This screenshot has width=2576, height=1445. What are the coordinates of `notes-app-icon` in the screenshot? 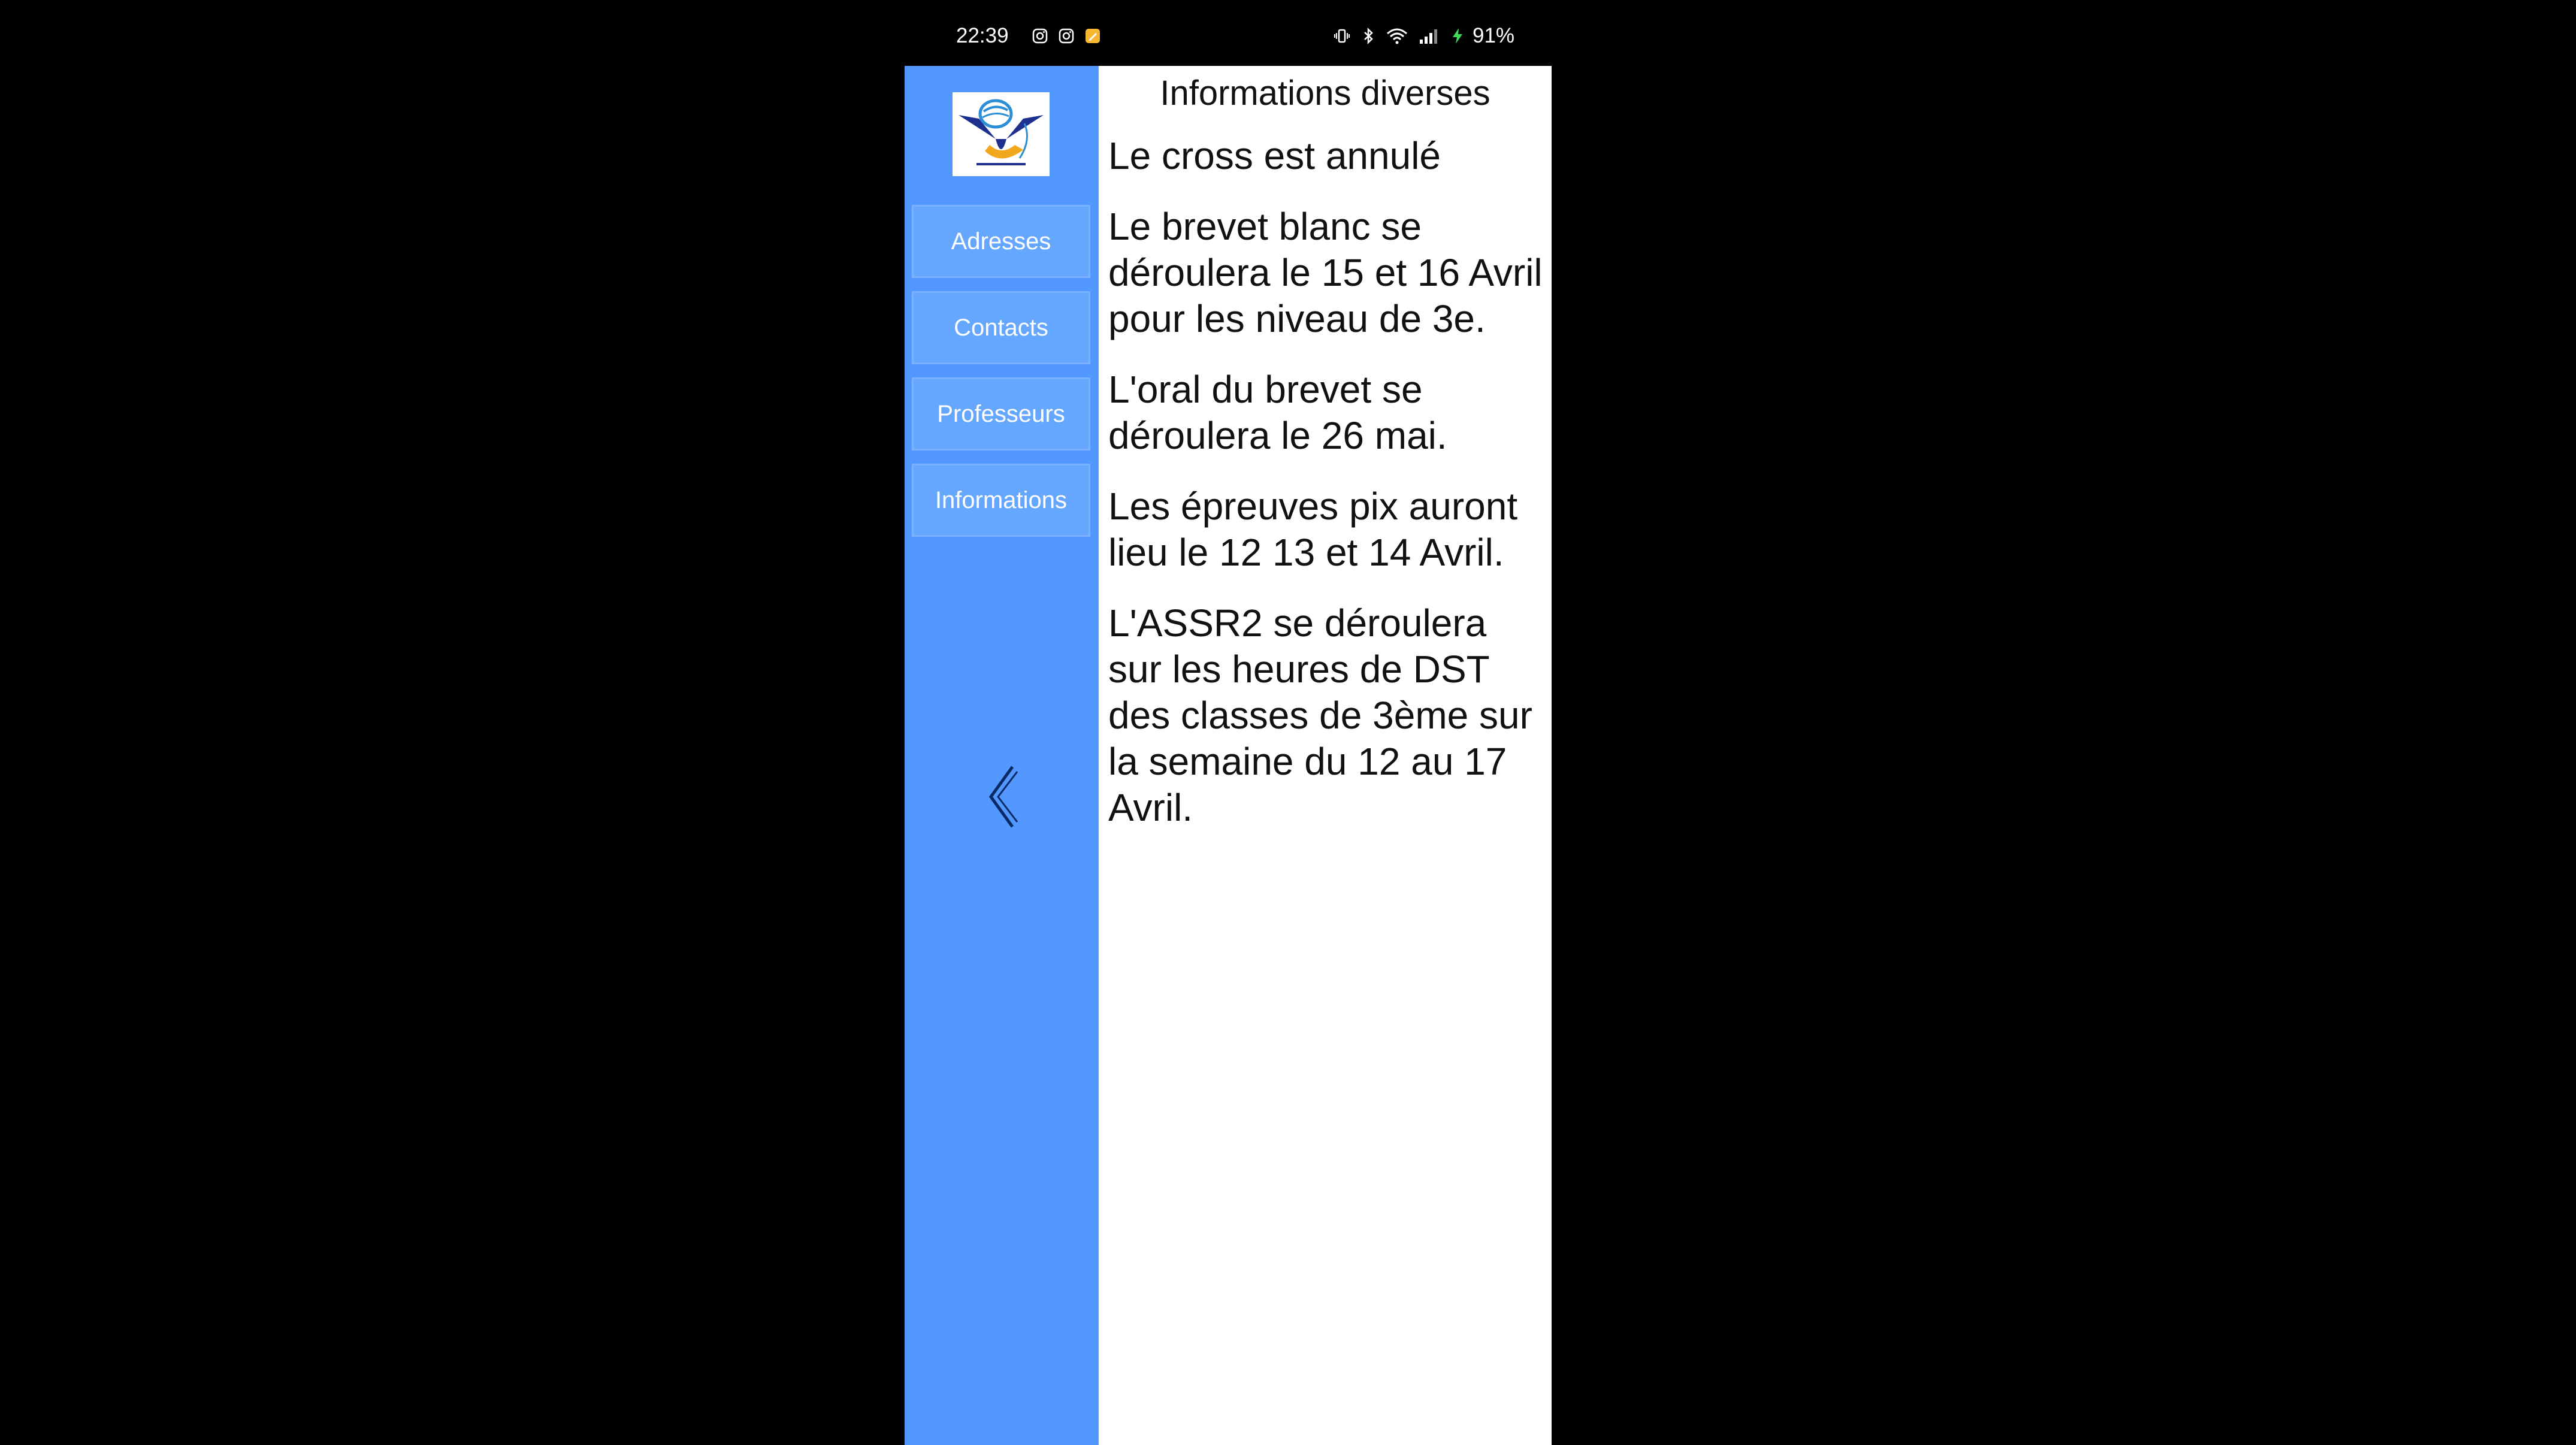 It's located at (1093, 36).